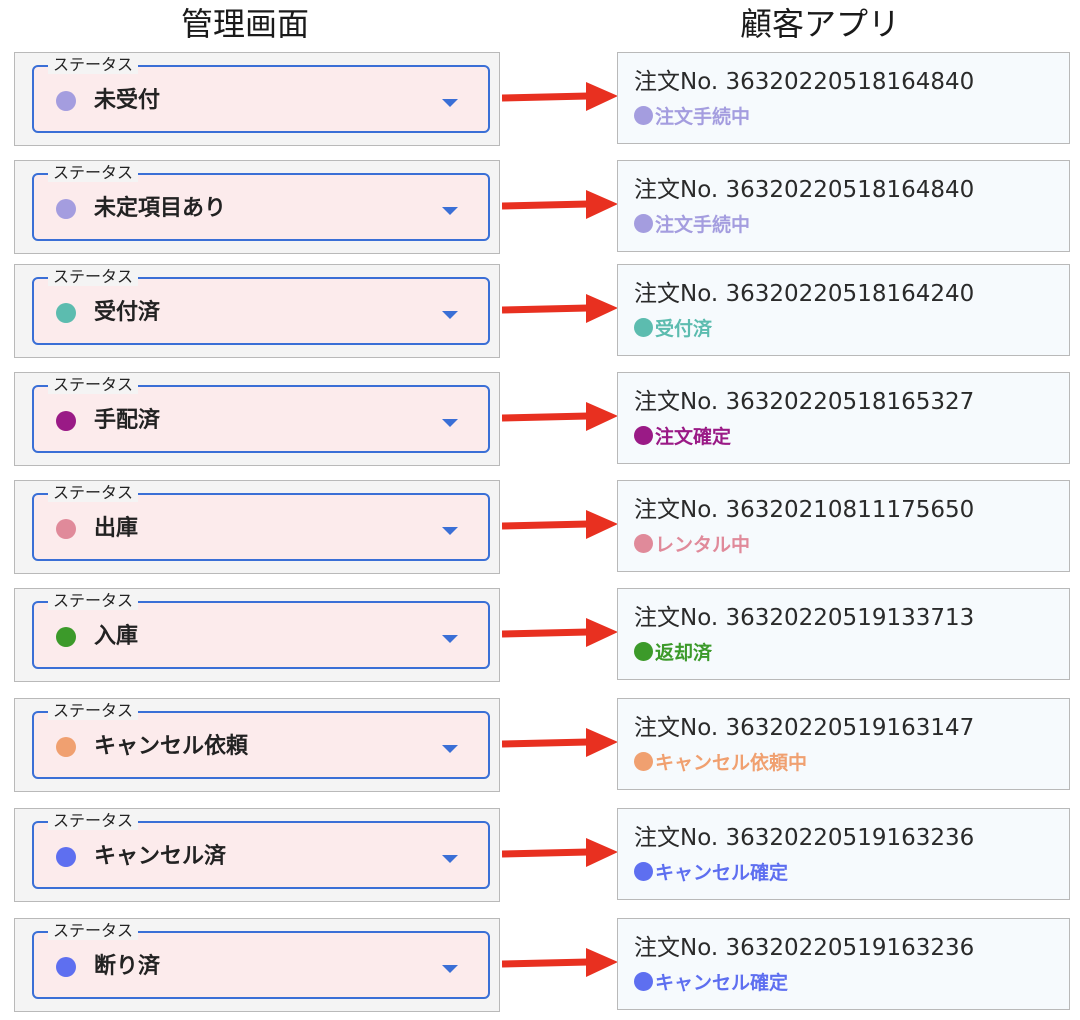 The image size is (1080, 1020). Describe the element at coordinates (261, 960) in the screenshot. I see `status-select: ステータス 断り済` at that location.